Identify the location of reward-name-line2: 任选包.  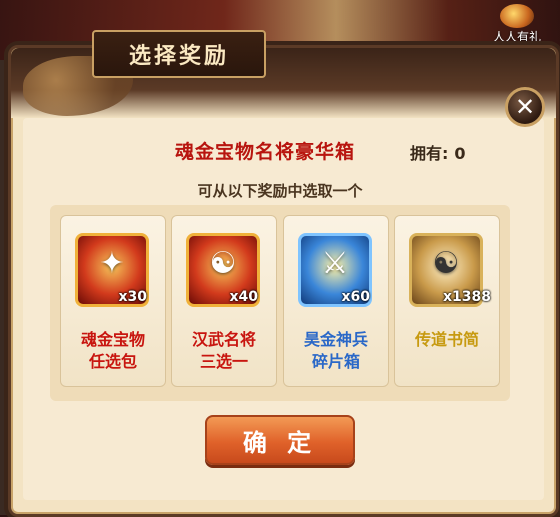
(112, 361).